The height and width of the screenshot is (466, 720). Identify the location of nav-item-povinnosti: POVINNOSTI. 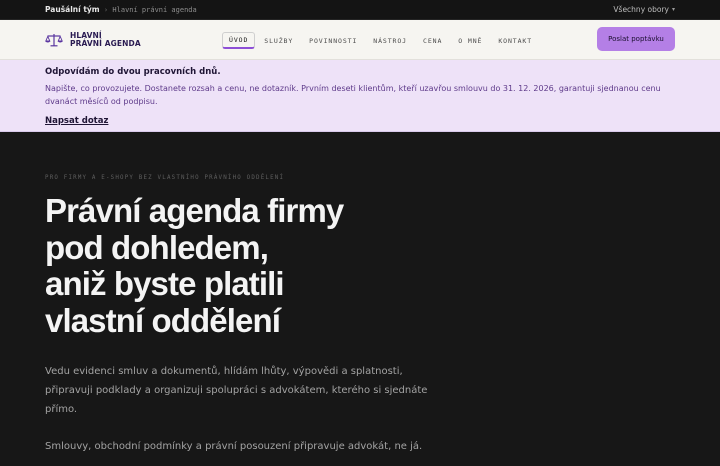
(333, 41).